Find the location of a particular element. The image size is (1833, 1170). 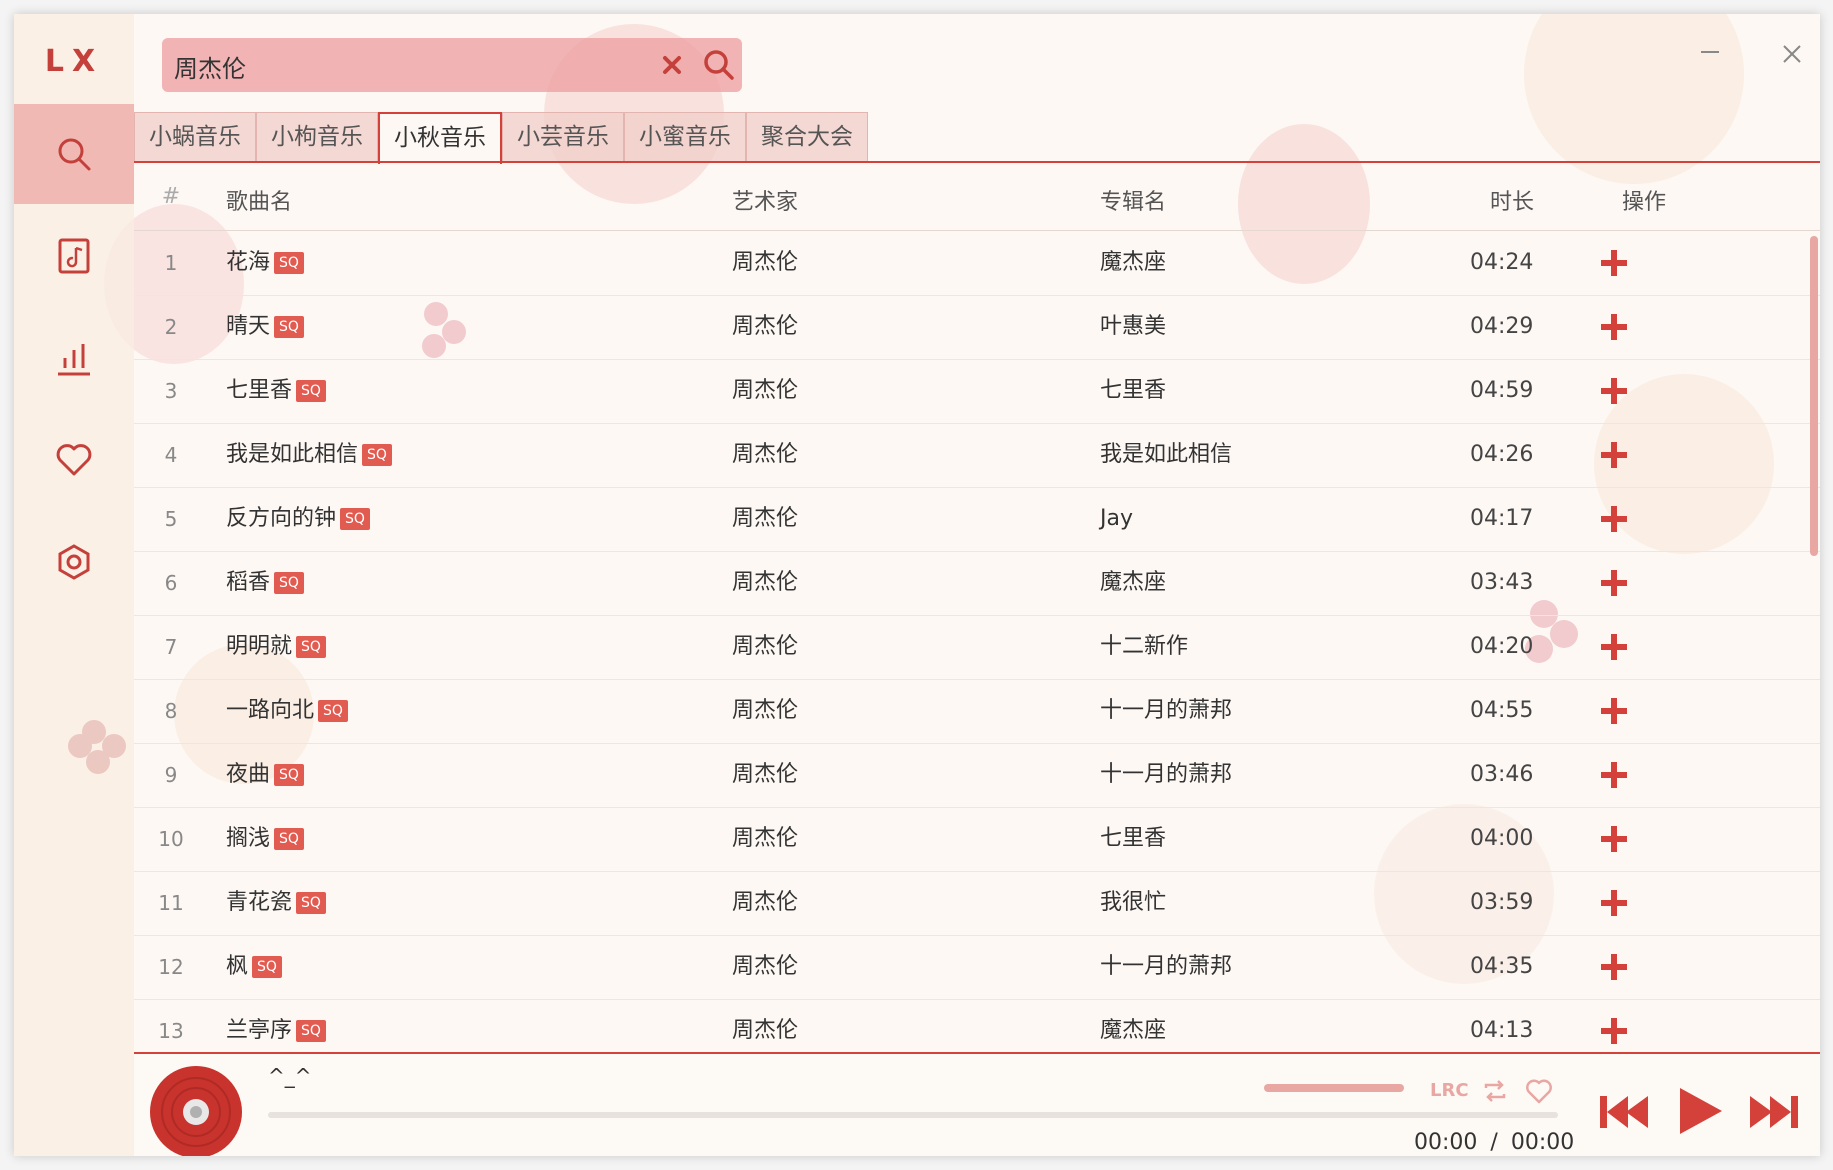

skip-next-icon is located at coordinates (1774, 1112).